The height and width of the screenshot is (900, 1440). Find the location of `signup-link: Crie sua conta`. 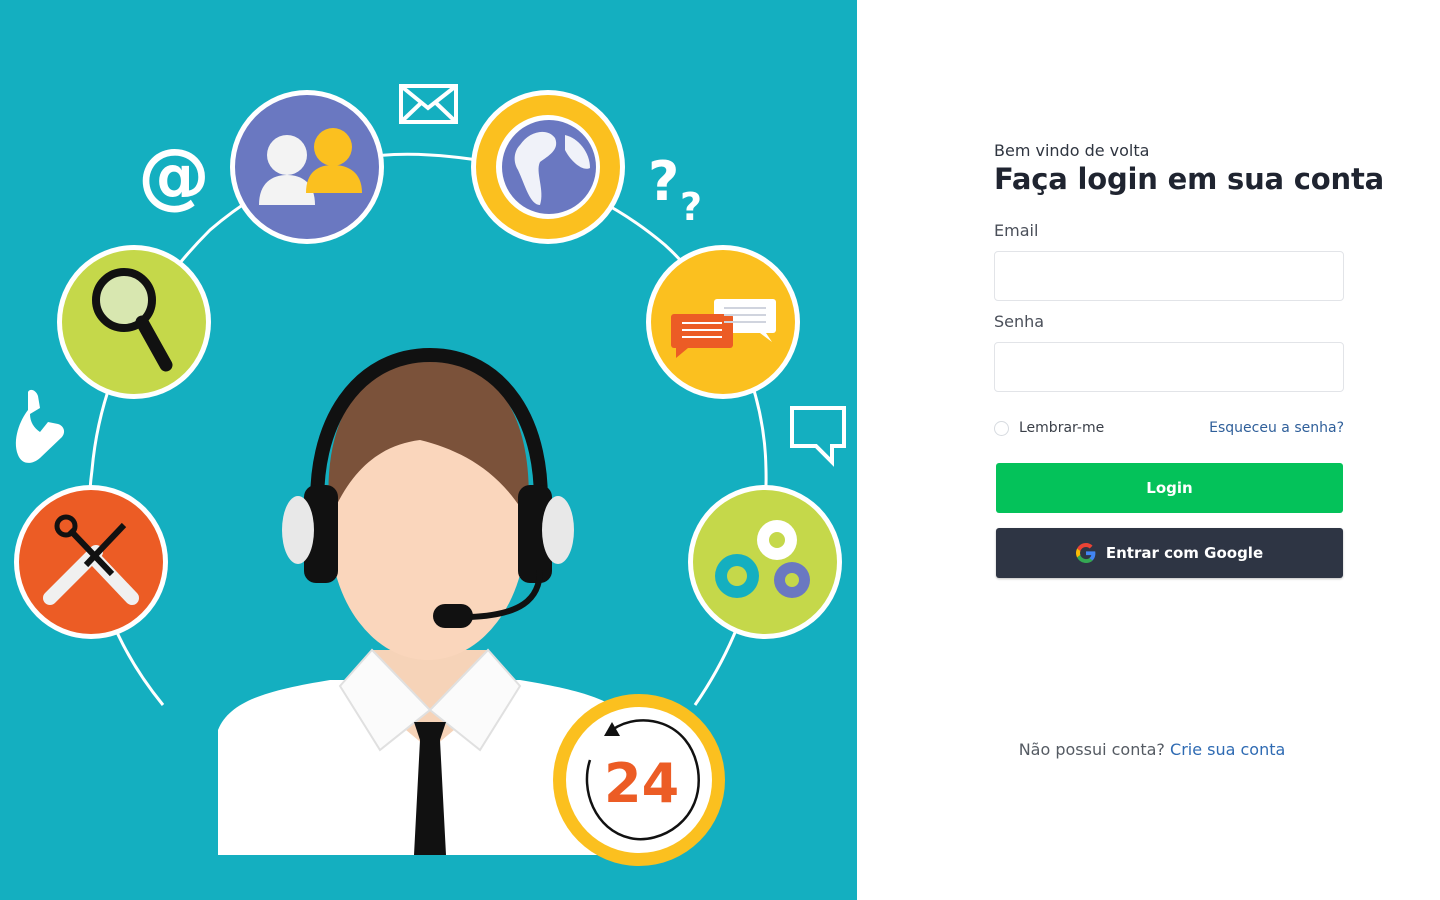

signup-link: Crie sua conta is located at coordinates (1227, 749).